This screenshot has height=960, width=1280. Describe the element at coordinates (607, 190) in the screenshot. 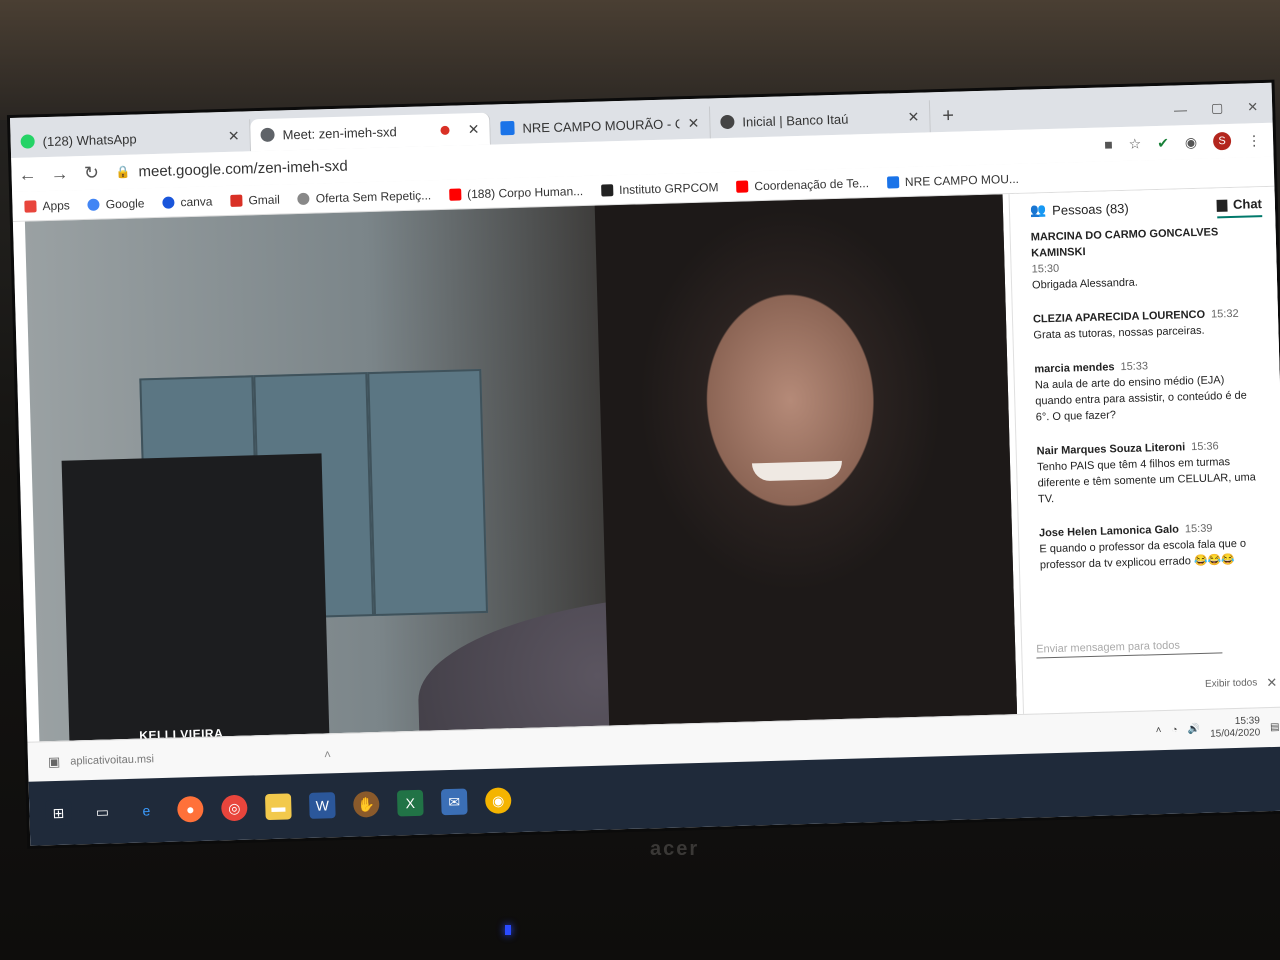

I see `grpcom-icon` at that location.